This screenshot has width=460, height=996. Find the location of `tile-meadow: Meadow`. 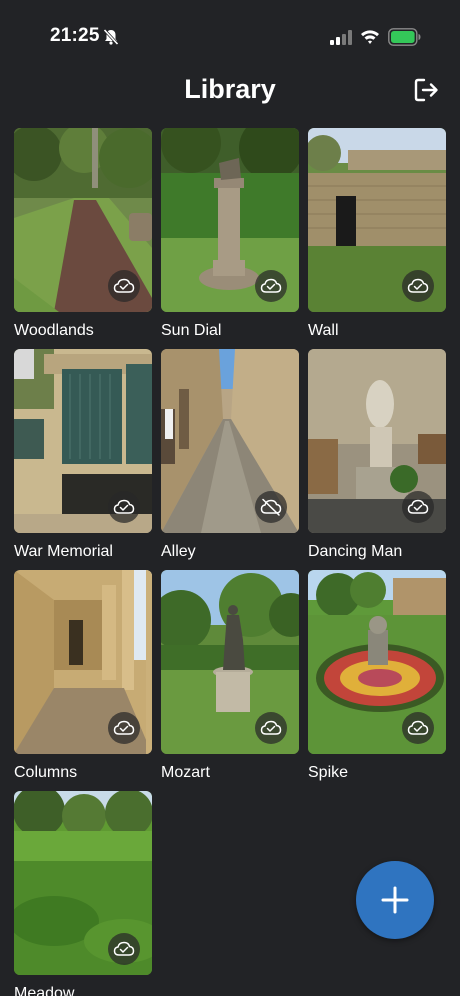

tile-meadow: Meadow is located at coordinates (83, 893).